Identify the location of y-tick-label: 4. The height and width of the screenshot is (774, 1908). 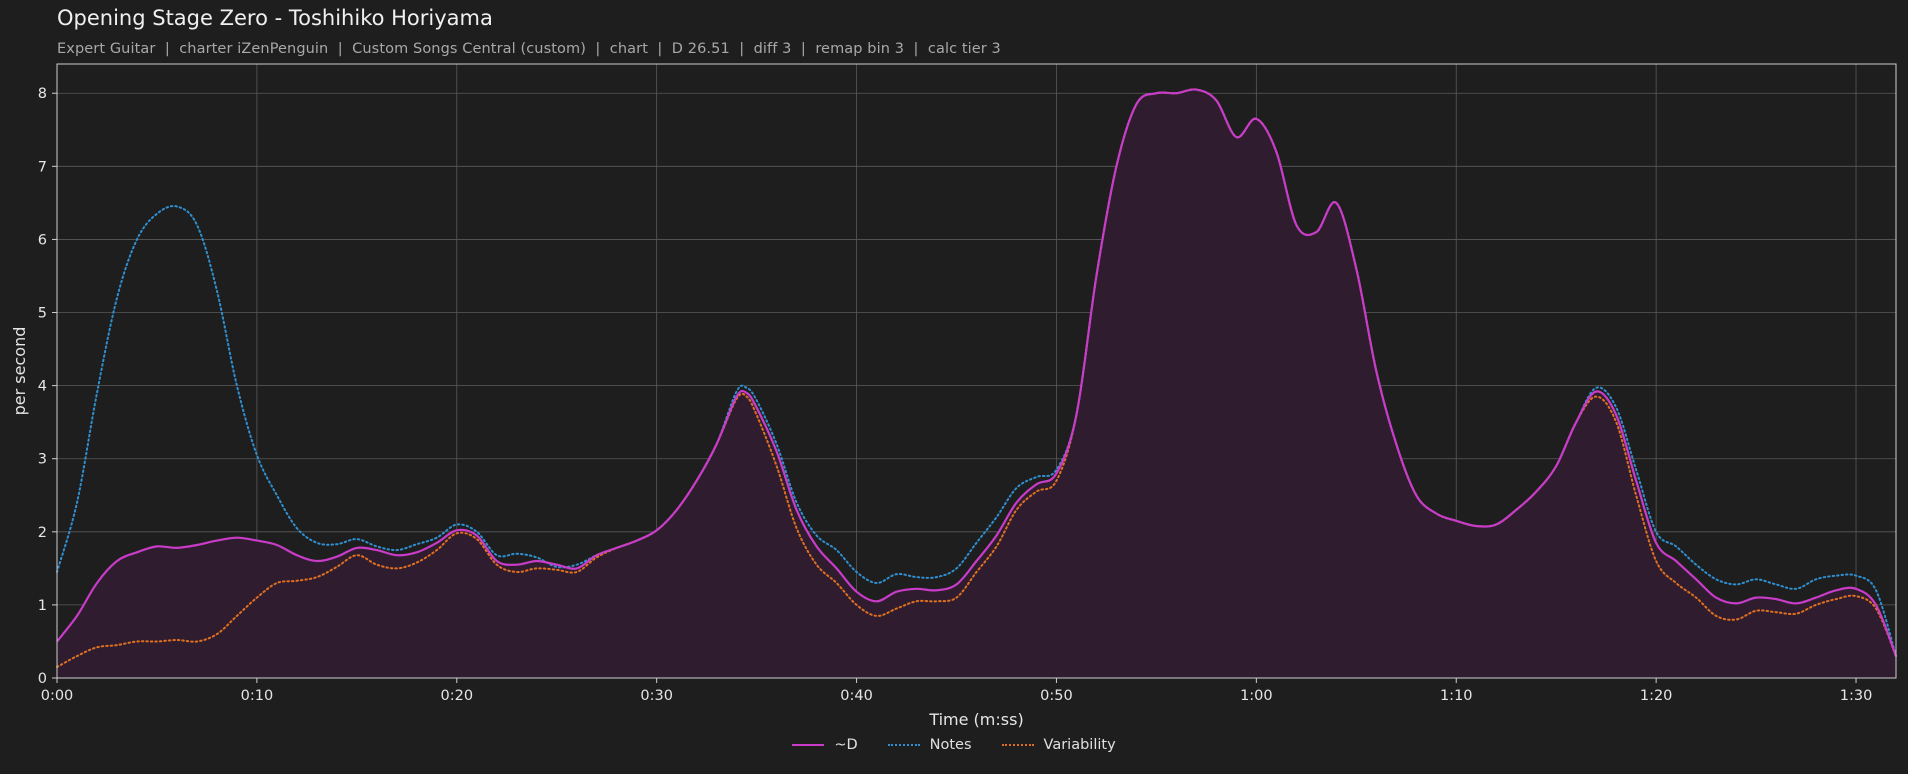
(42, 387).